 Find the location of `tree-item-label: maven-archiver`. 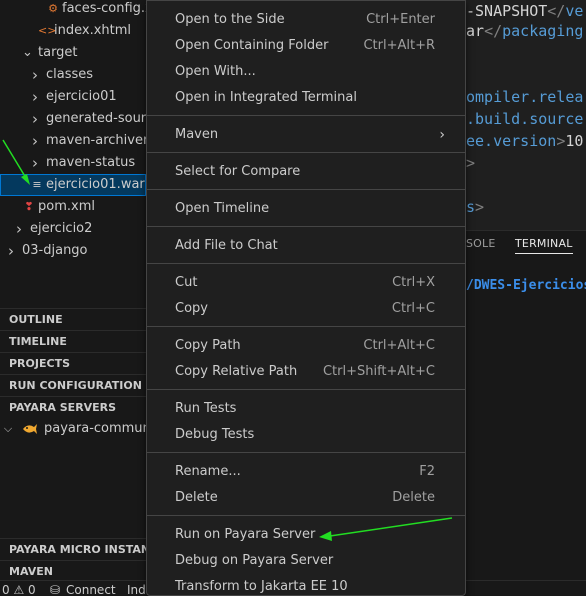

tree-item-label: maven-archiver is located at coordinates (97, 140).